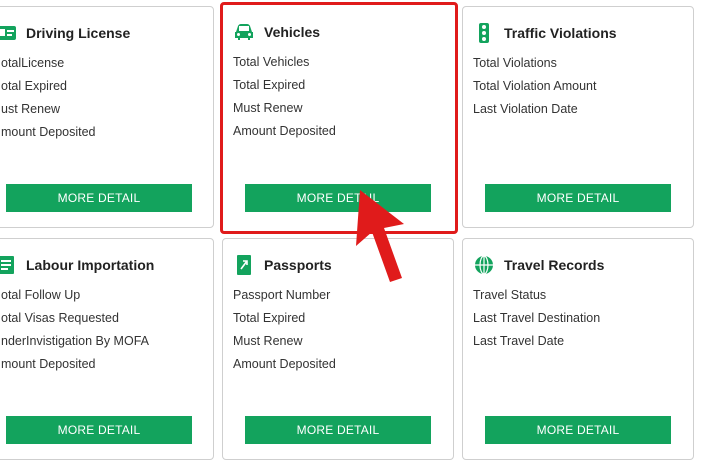 The image size is (702, 464). Describe the element at coordinates (271, 62) in the screenshot. I see `card-row: Total Vehicles` at that location.